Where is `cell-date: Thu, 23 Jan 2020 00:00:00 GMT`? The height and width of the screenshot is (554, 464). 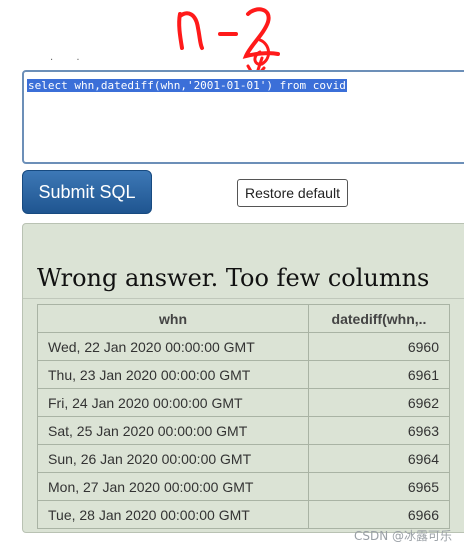
cell-date: Thu, 23 Jan 2020 00:00:00 GMT is located at coordinates (173, 374).